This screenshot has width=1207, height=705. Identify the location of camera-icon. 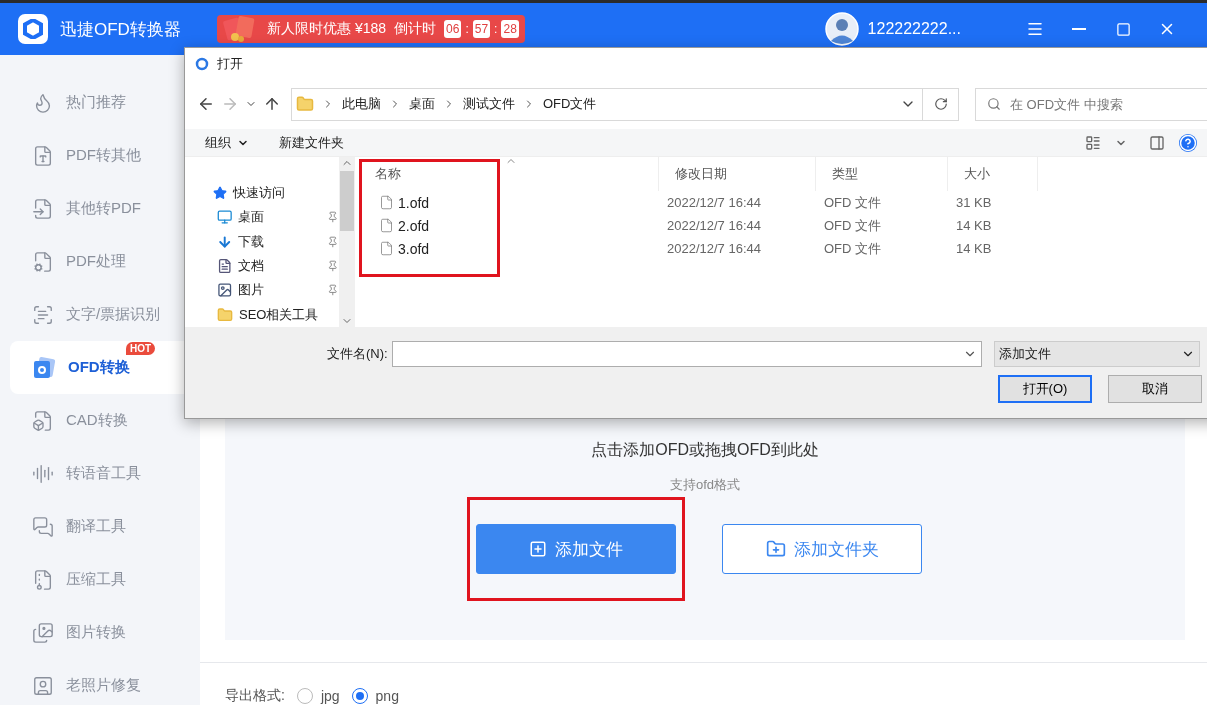
(44, 367).